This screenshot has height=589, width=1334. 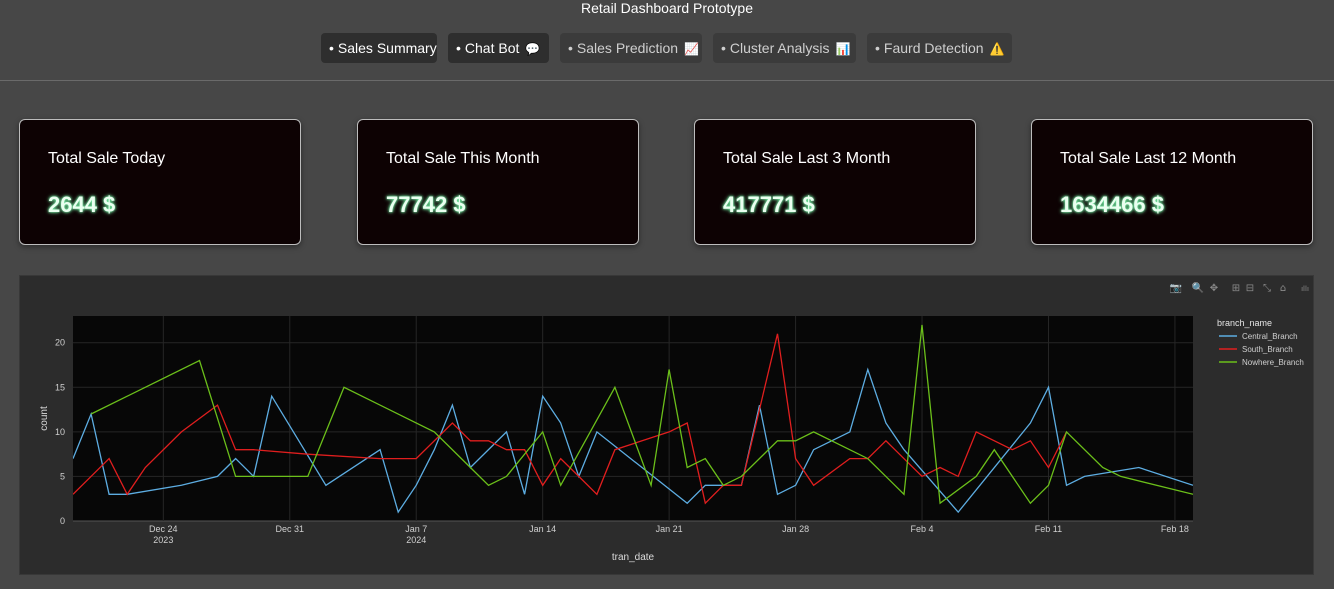 What do you see at coordinates (769, 204) in the screenshot?
I see `card-value: 417771 $` at bounding box center [769, 204].